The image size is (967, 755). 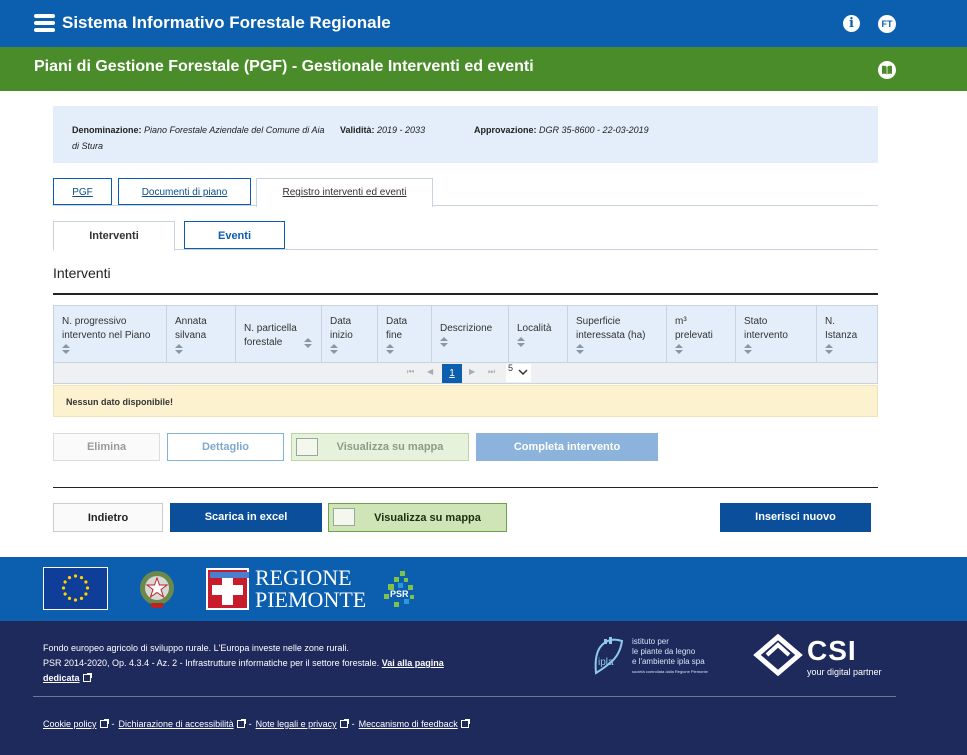 I want to click on svg-text: ipla, so click(x=606, y=662).